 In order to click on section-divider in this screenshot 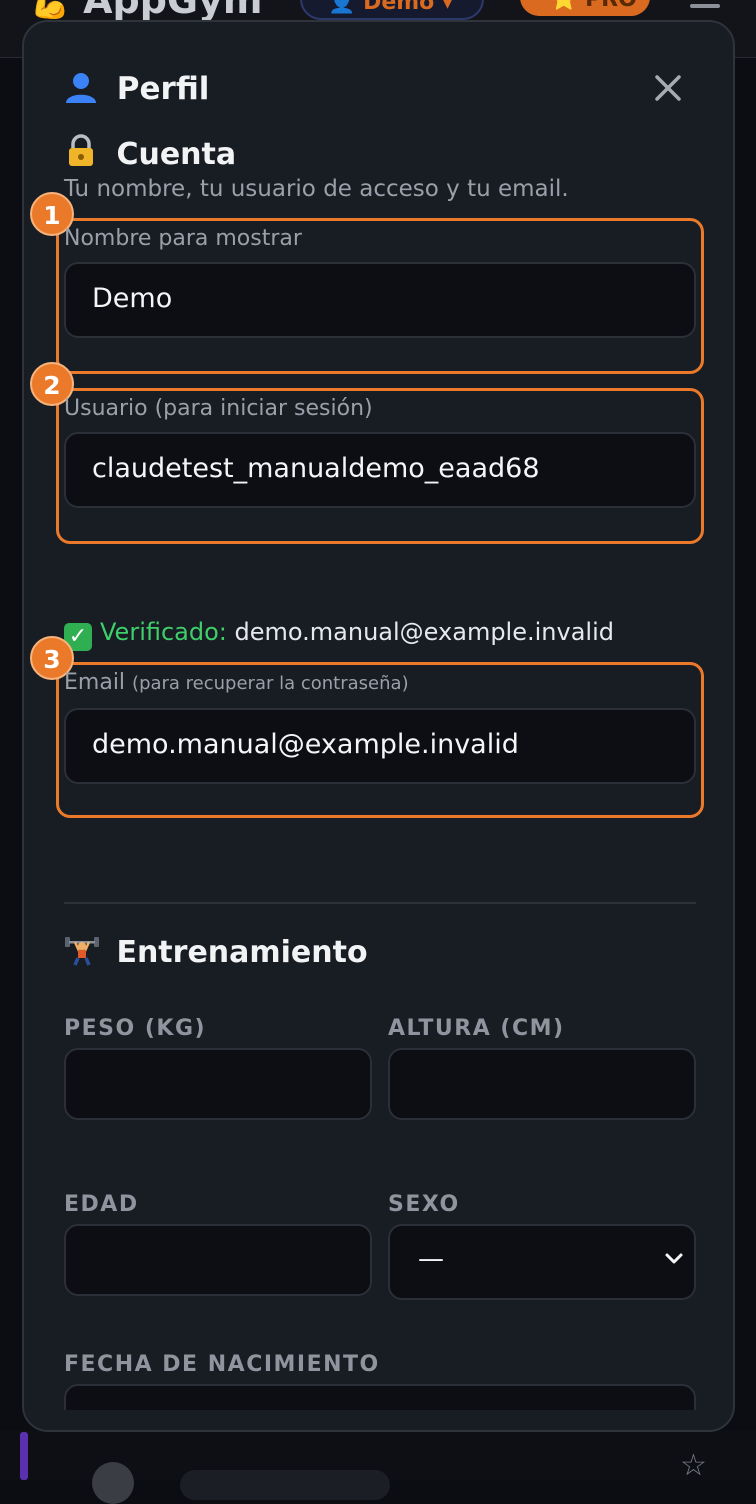, I will do `click(380, 903)`.